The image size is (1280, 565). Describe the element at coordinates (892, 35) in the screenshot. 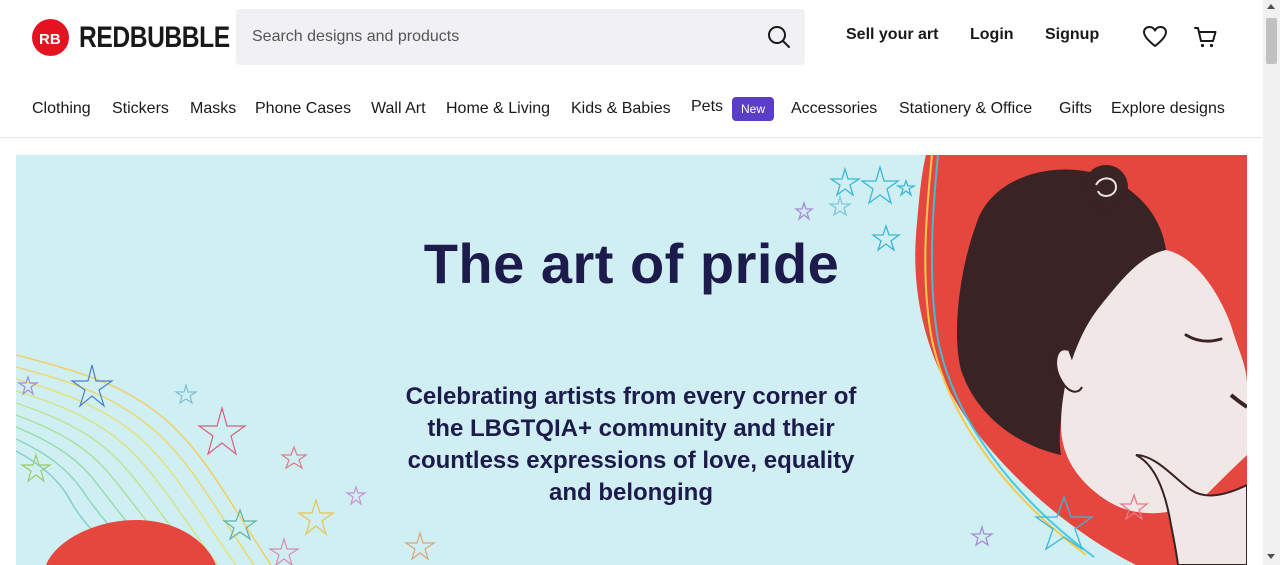

I see `sell-your-art-link: Sell your art` at that location.